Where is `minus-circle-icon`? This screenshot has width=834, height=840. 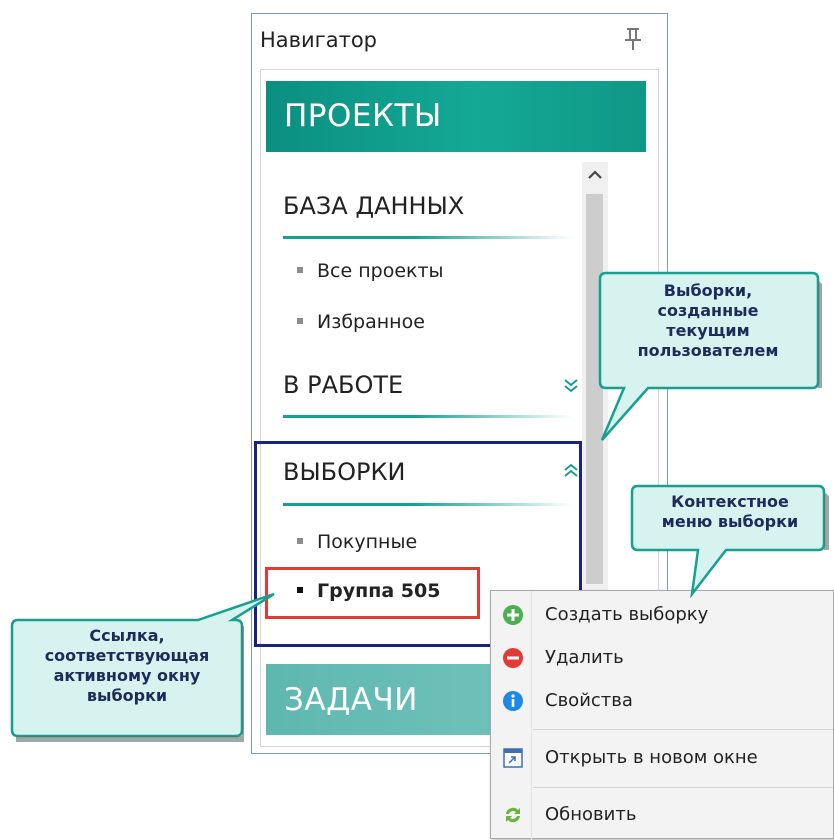 minus-circle-icon is located at coordinates (513, 658).